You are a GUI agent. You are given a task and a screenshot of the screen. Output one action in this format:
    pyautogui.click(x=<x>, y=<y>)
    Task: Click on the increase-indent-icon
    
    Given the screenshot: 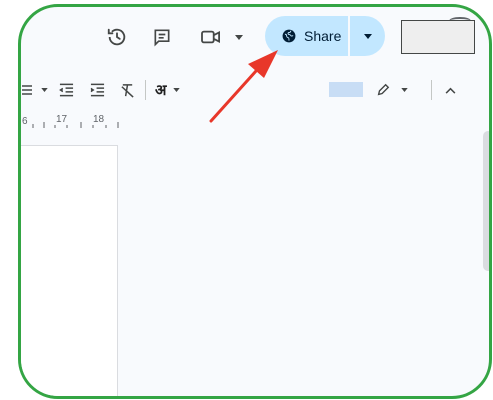 What is the action you would take?
    pyautogui.click(x=97, y=90)
    